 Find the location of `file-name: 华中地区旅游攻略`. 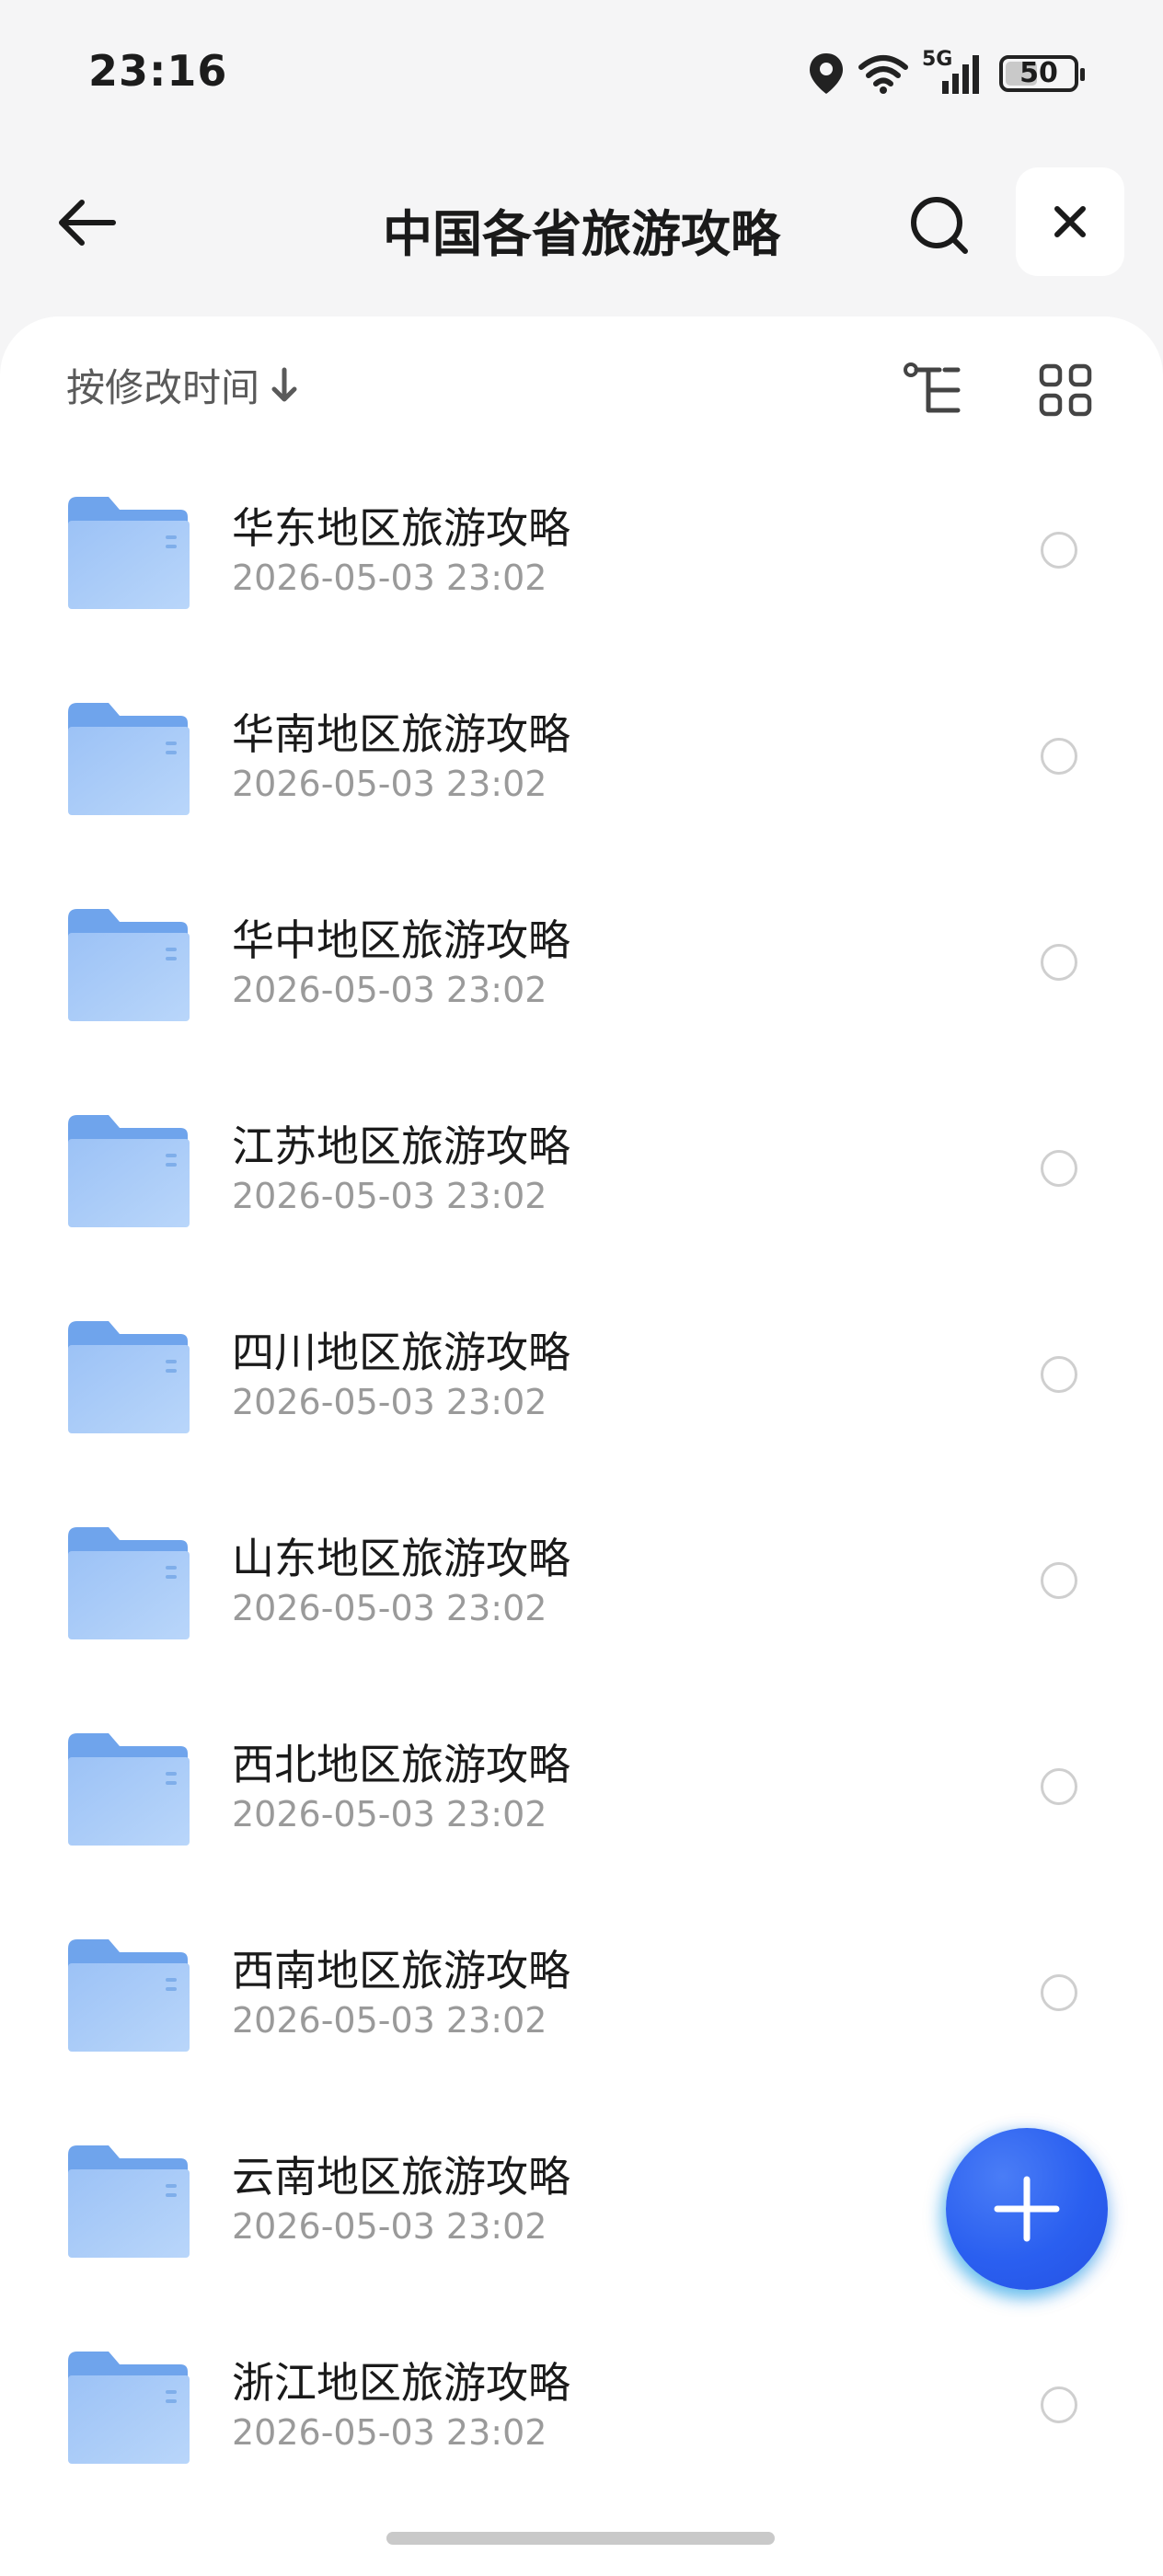

file-name: 华中地区旅游攻略 is located at coordinates (401, 940).